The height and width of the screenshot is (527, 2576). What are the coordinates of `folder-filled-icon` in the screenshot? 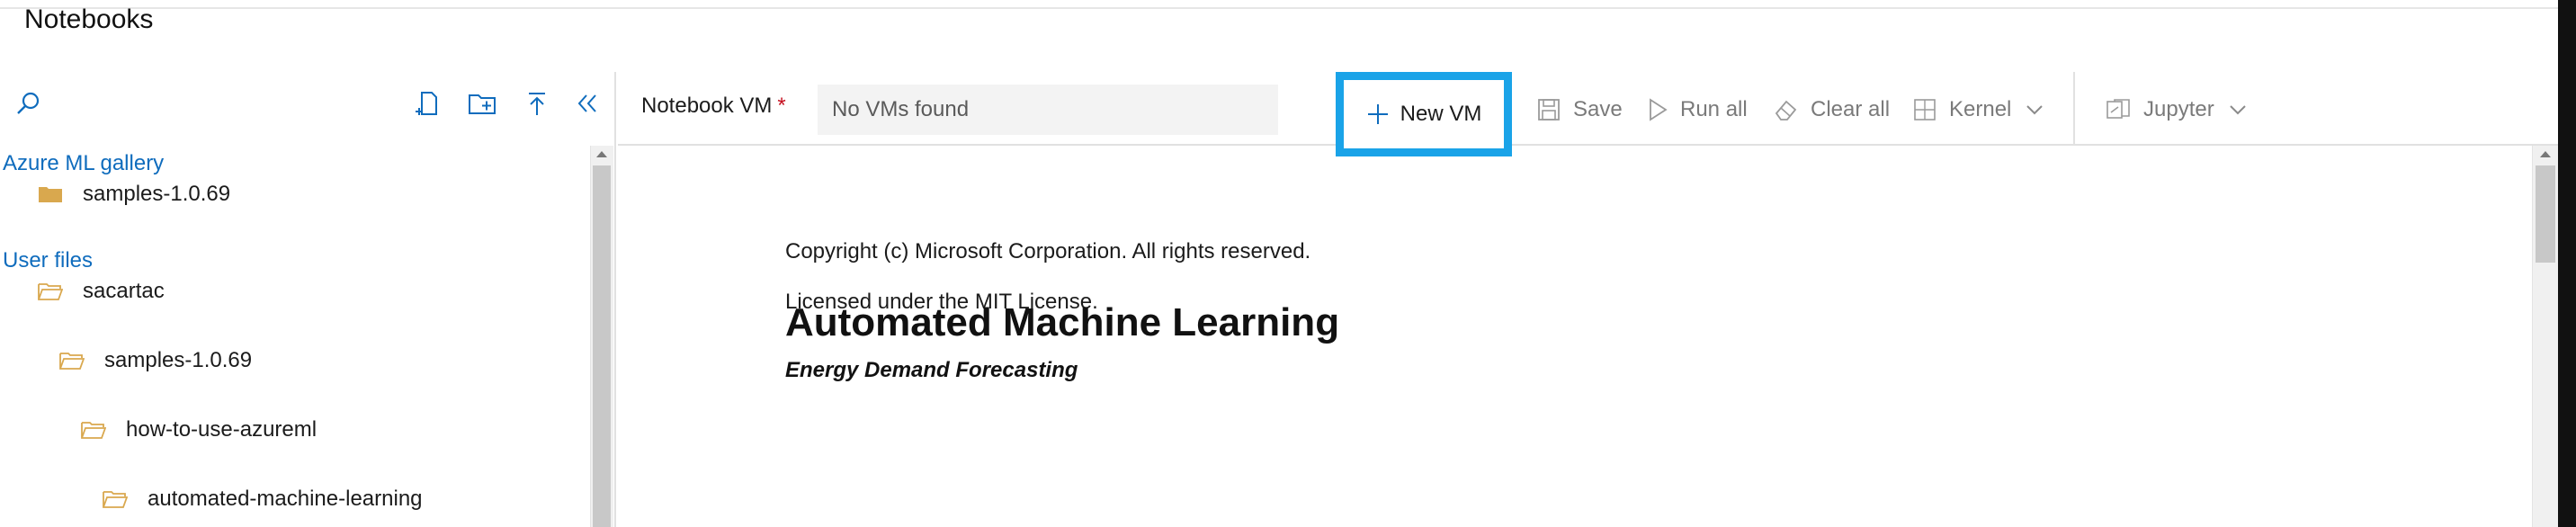 It's located at (51, 194).